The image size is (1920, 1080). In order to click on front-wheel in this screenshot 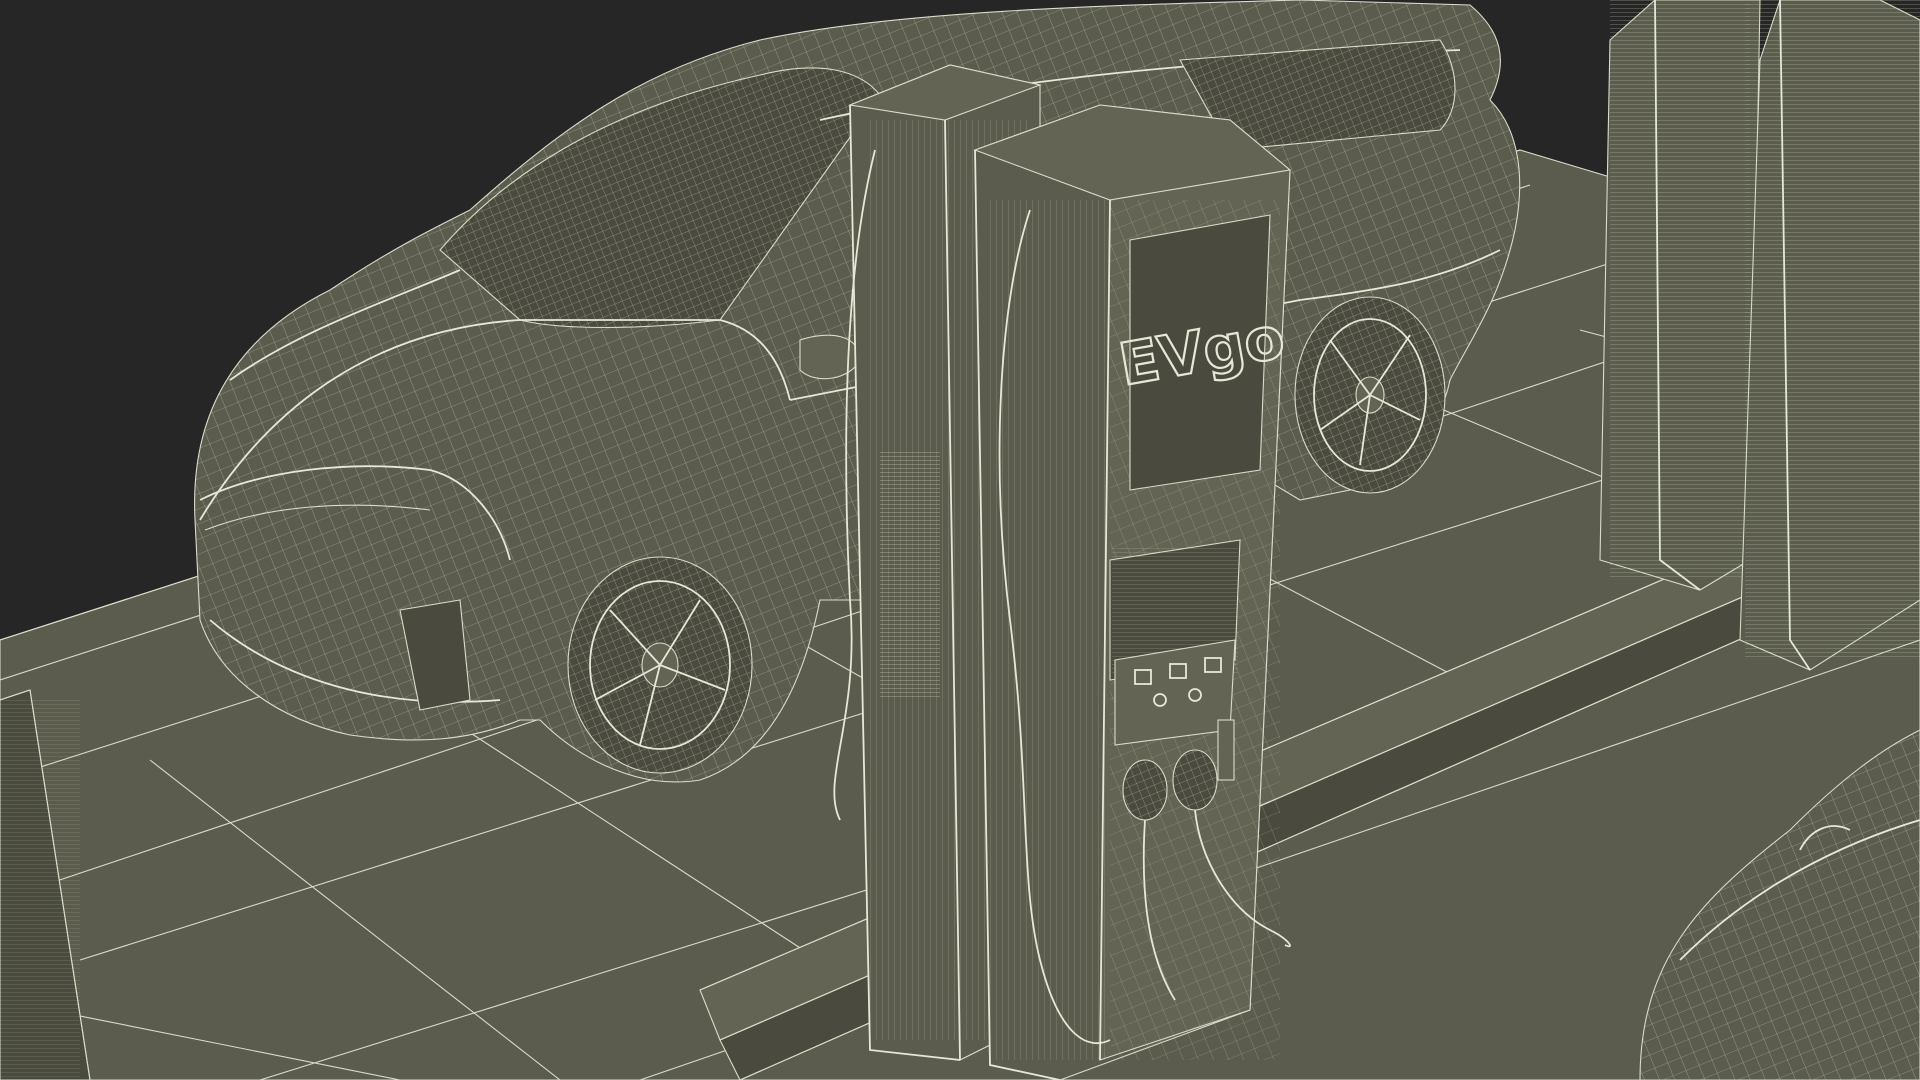, I will do `click(660, 665)`.